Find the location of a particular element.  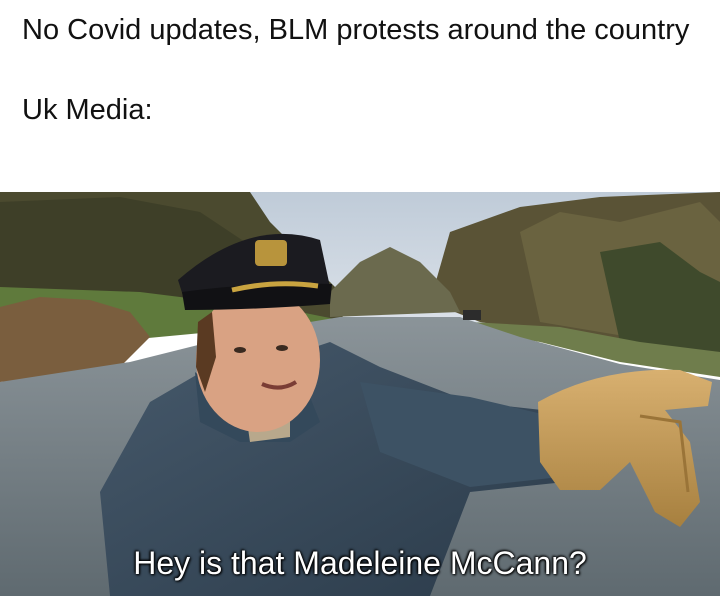

distant-boat is located at coordinates (472, 315).